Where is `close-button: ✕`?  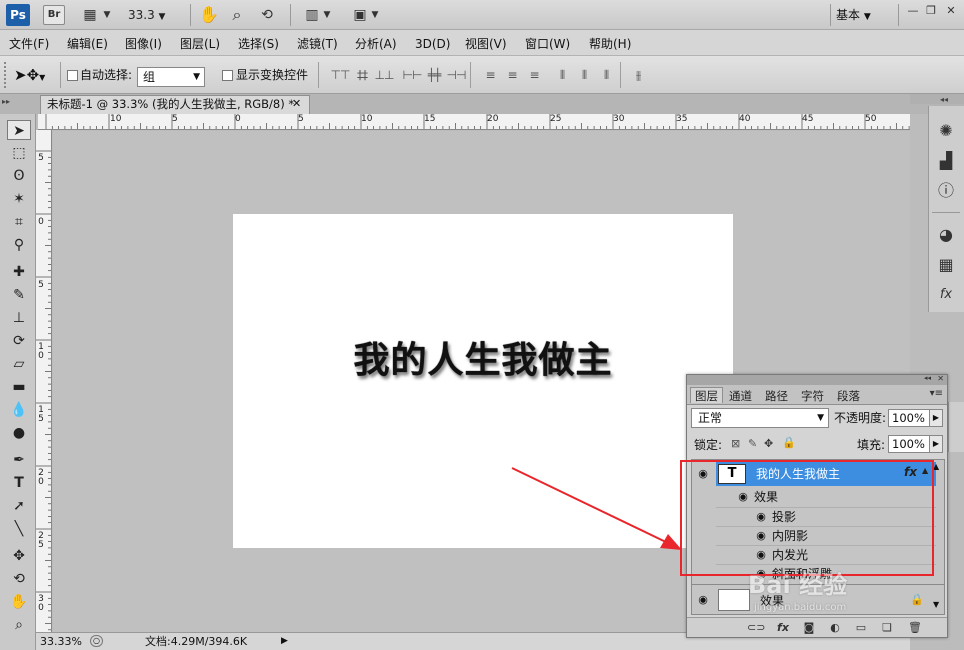 close-button: ✕ is located at coordinates (951, 11).